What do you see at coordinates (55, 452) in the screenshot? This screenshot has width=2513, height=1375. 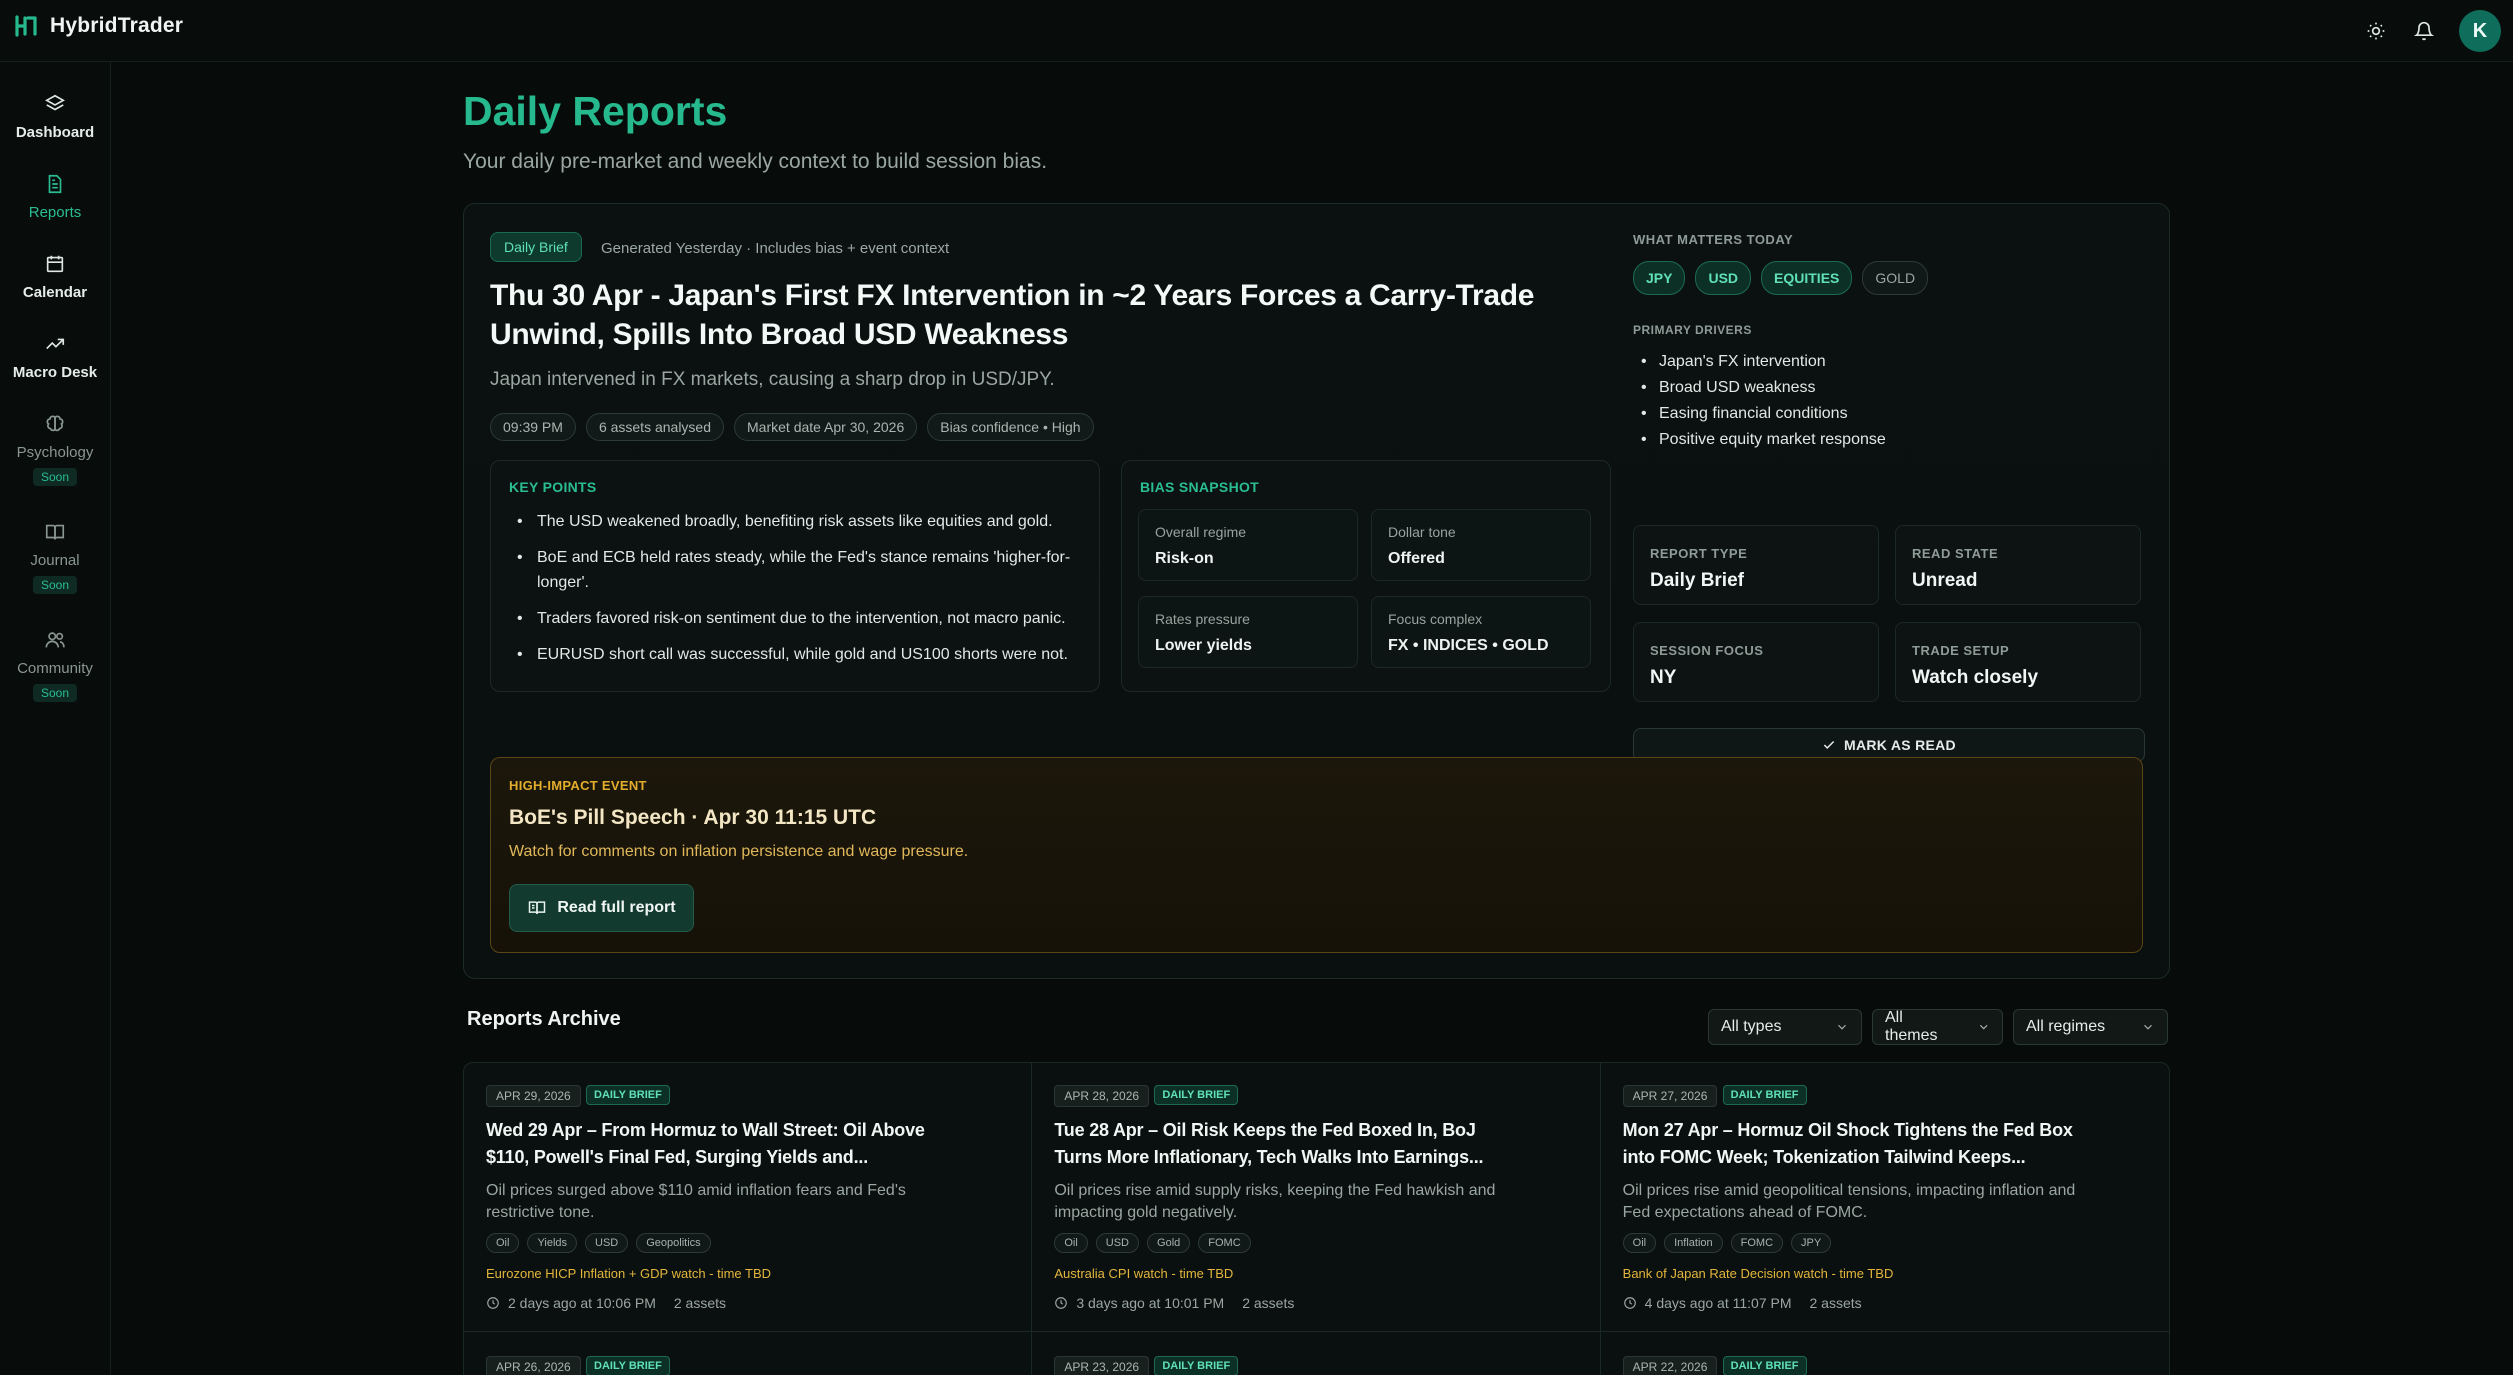 I see `sidebar-item-label: Psychology` at bounding box center [55, 452].